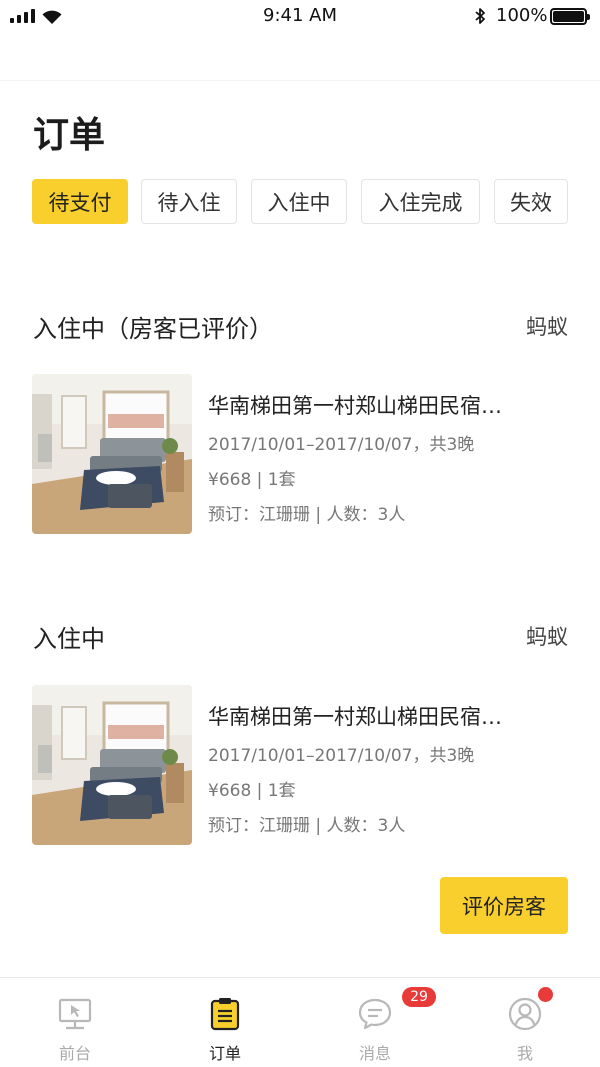 This screenshot has height=1067, width=600. What do you see at coordinates (225, 1014) in the screenshot?
I see `clipboard-icon` at bounding box center [225, 1014].